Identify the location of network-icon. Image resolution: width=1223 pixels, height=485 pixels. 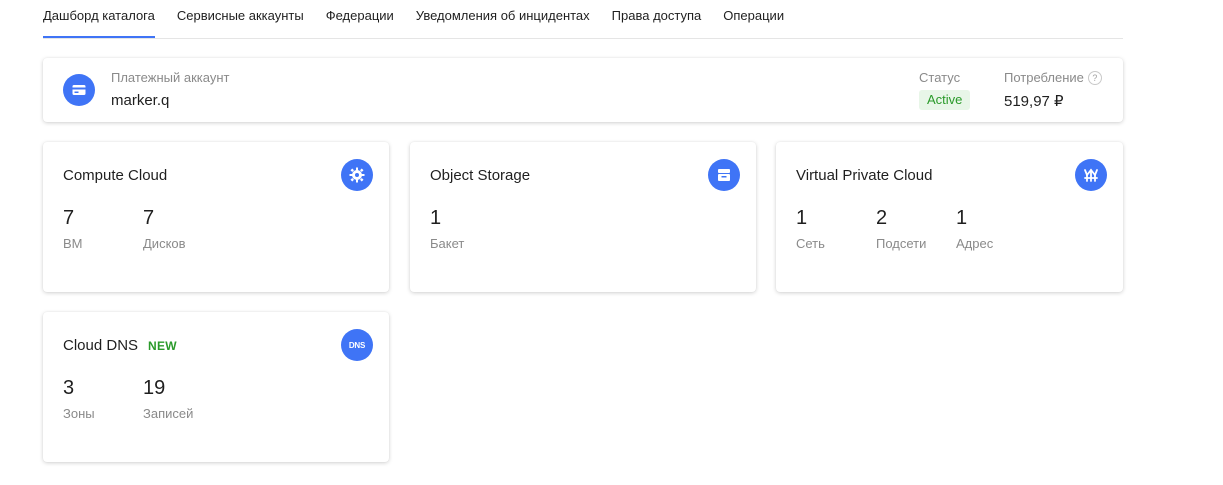
(1091, 175).